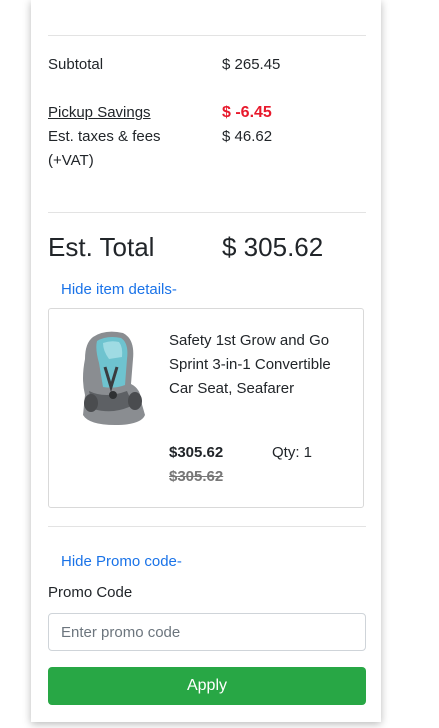  What do you see at coordinates (119, 290) in the screenshot?
I see `hide-item-details-link: Hide item details-` at bounding box center [119, 290].